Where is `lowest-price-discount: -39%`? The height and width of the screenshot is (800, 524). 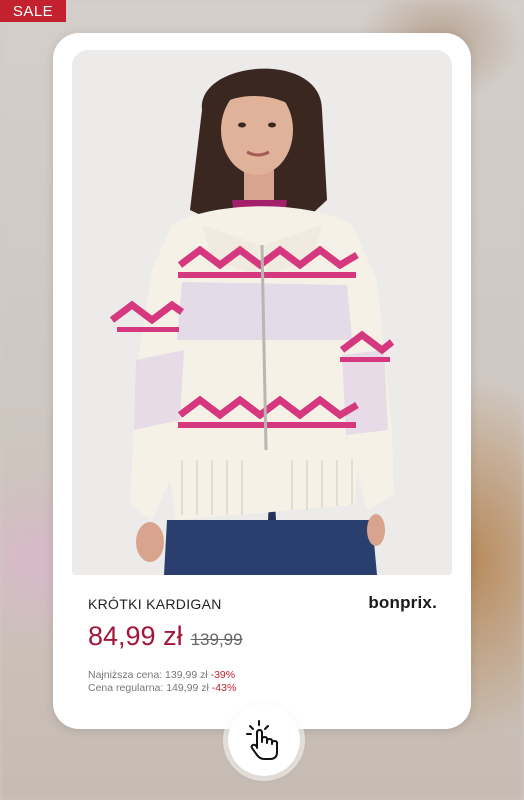
lowest-price-discount: -39% is located at coordinates (223, 675).